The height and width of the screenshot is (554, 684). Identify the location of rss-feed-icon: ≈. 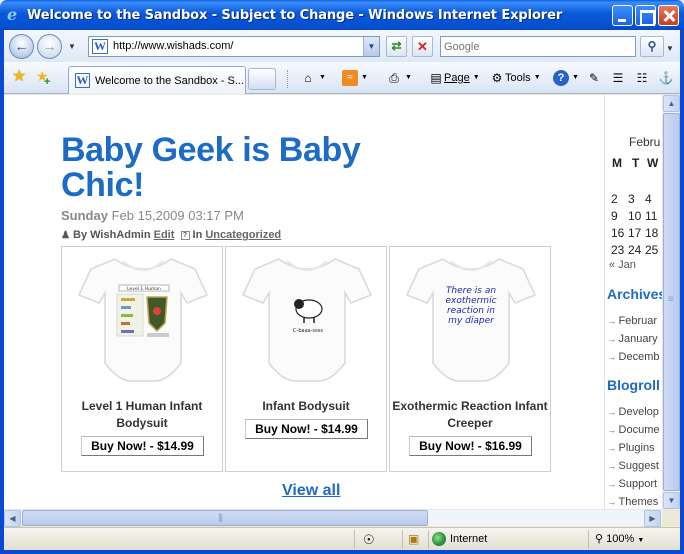
(350, 78).